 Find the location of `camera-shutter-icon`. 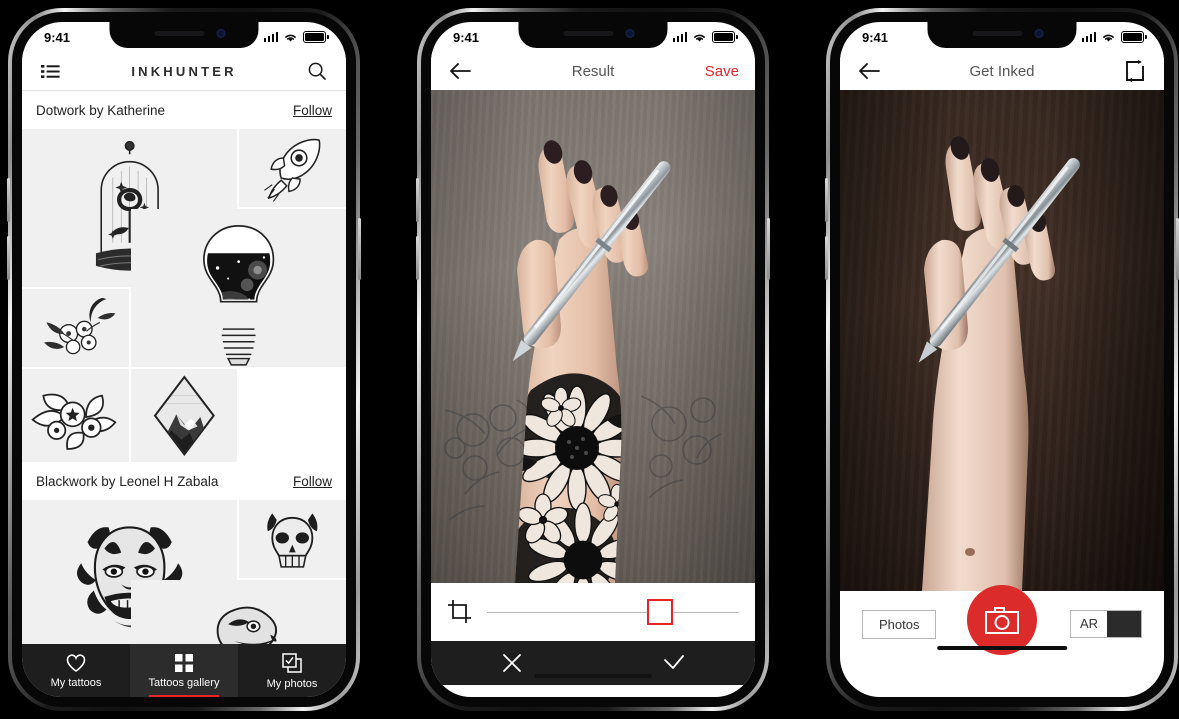

camera-shutter-icon is located at coordinates (1002, 620).